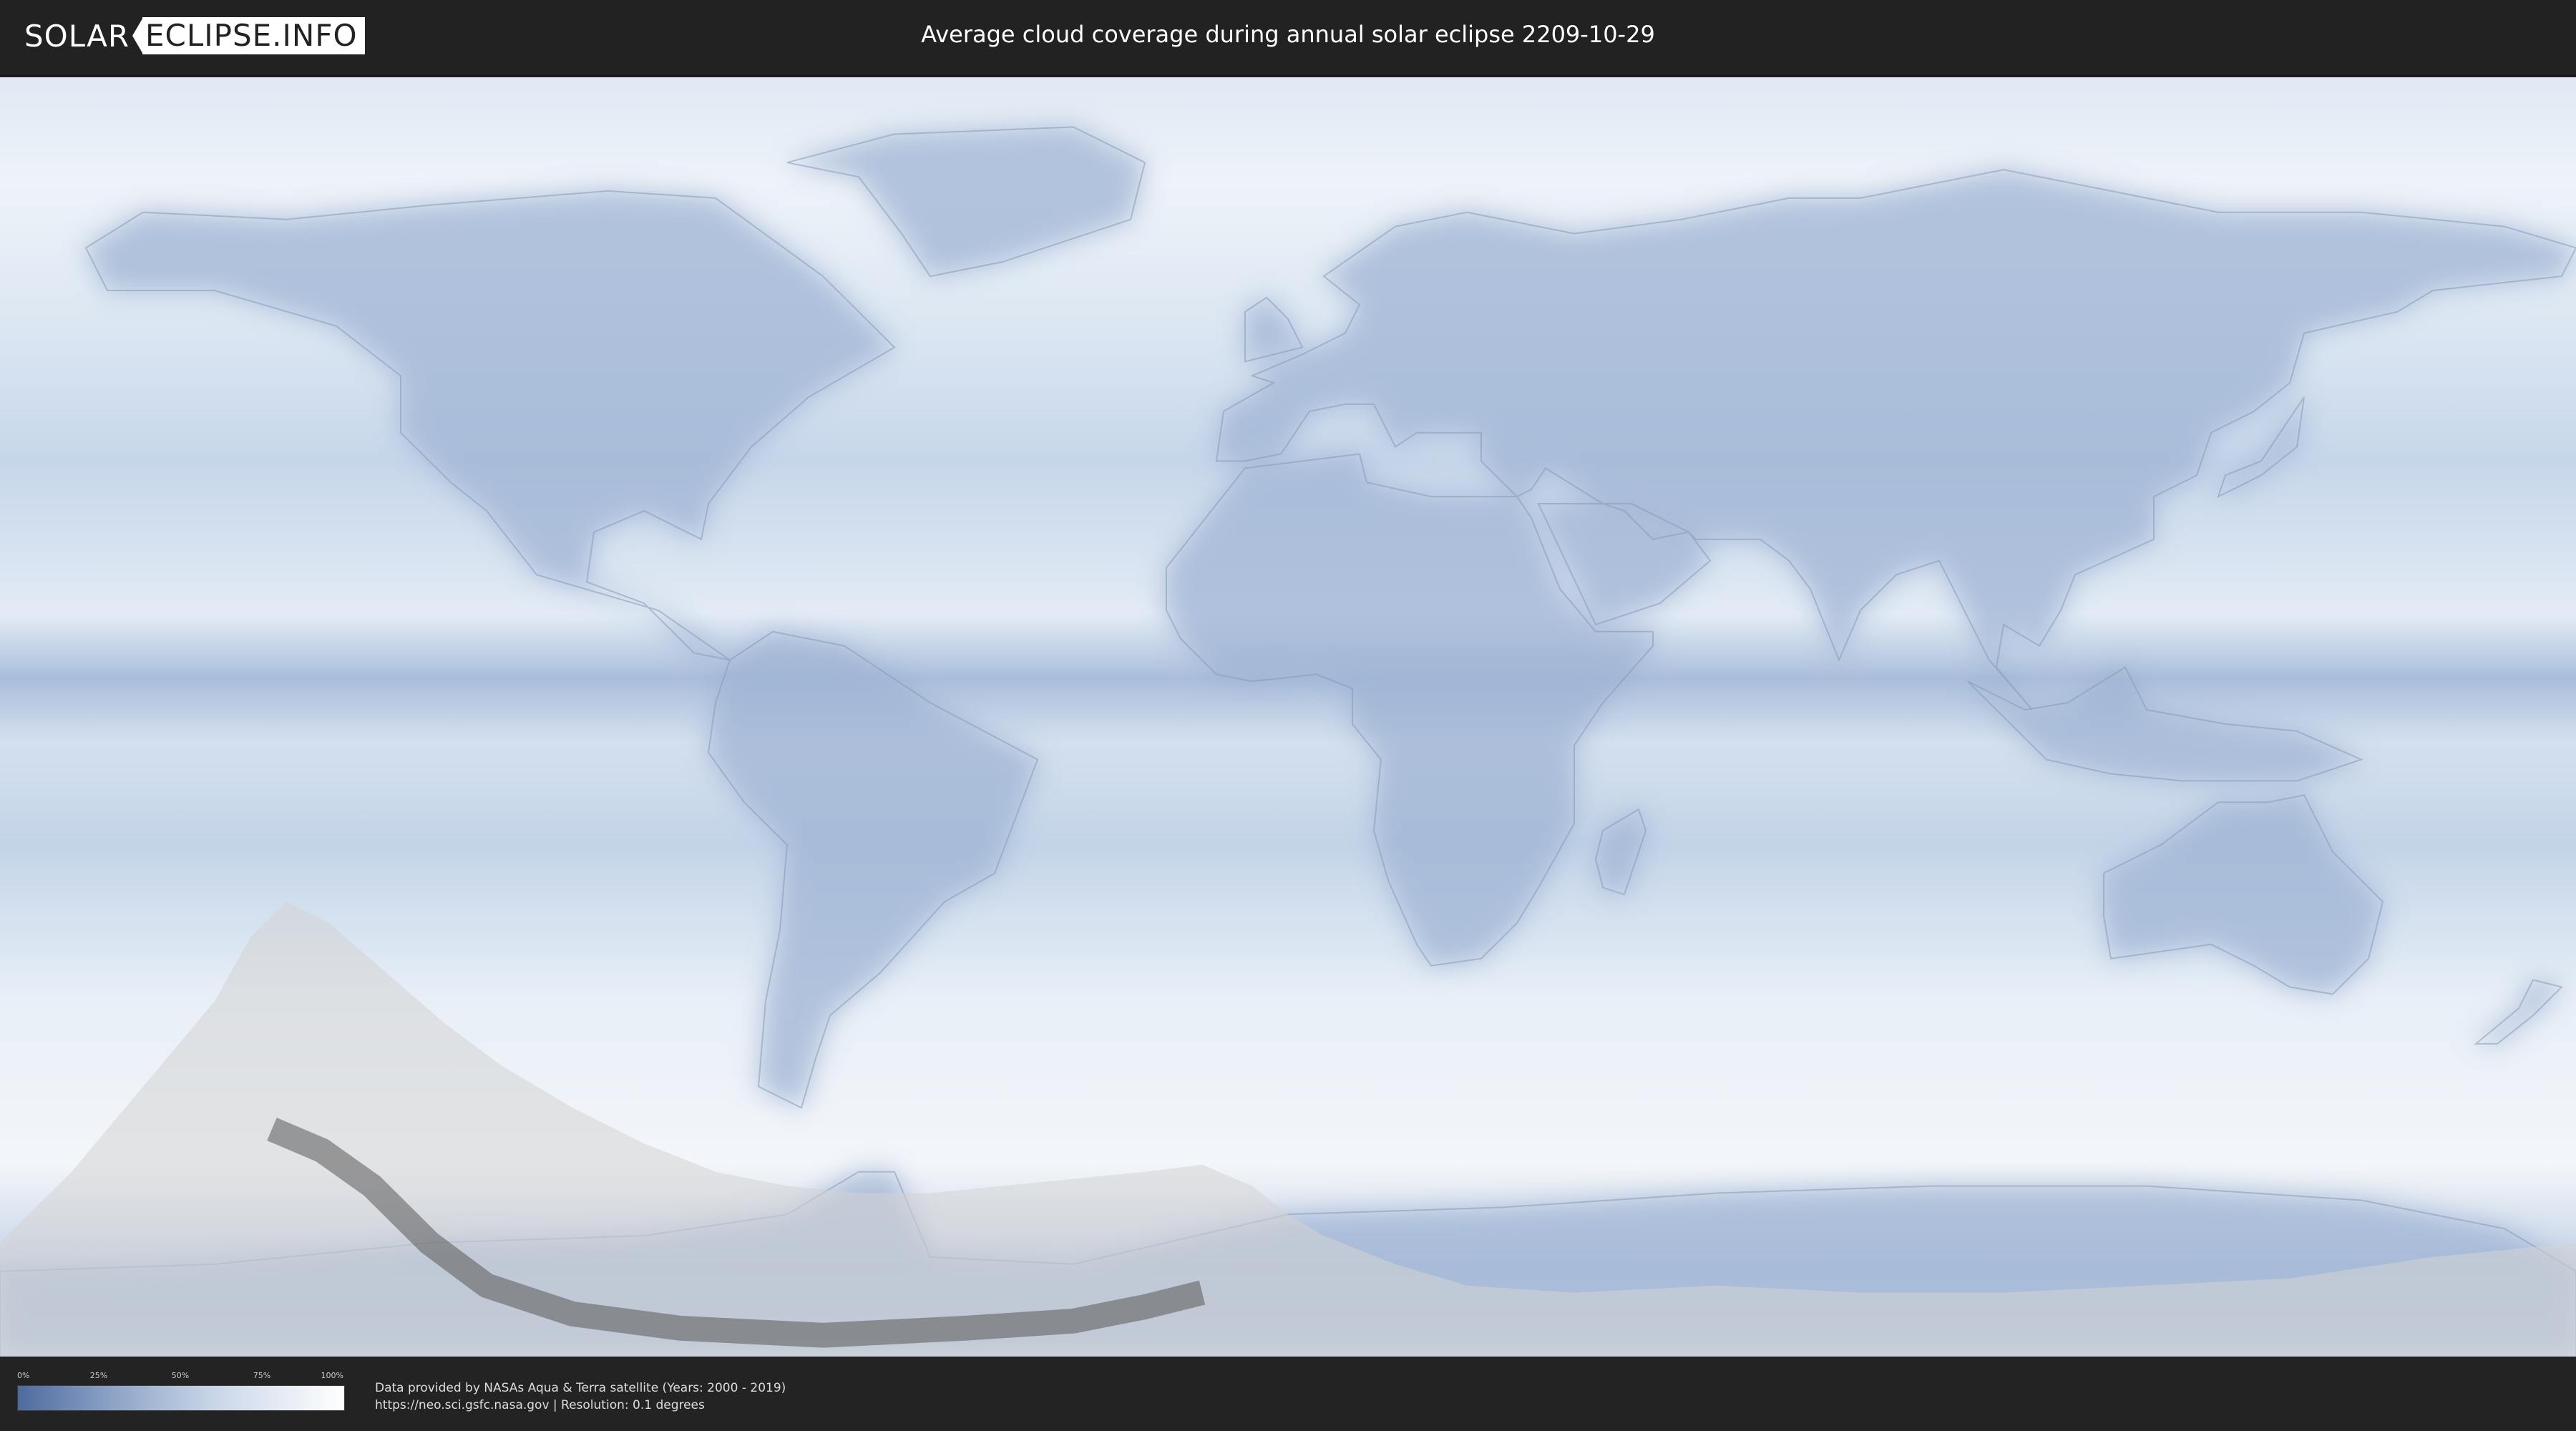 This screenshot has height=1431, width=2576. What do you see at coordinates (181, 1398) in the screenshot?
I see `legend-gradient-bar` at bounding box center [181, 1398].